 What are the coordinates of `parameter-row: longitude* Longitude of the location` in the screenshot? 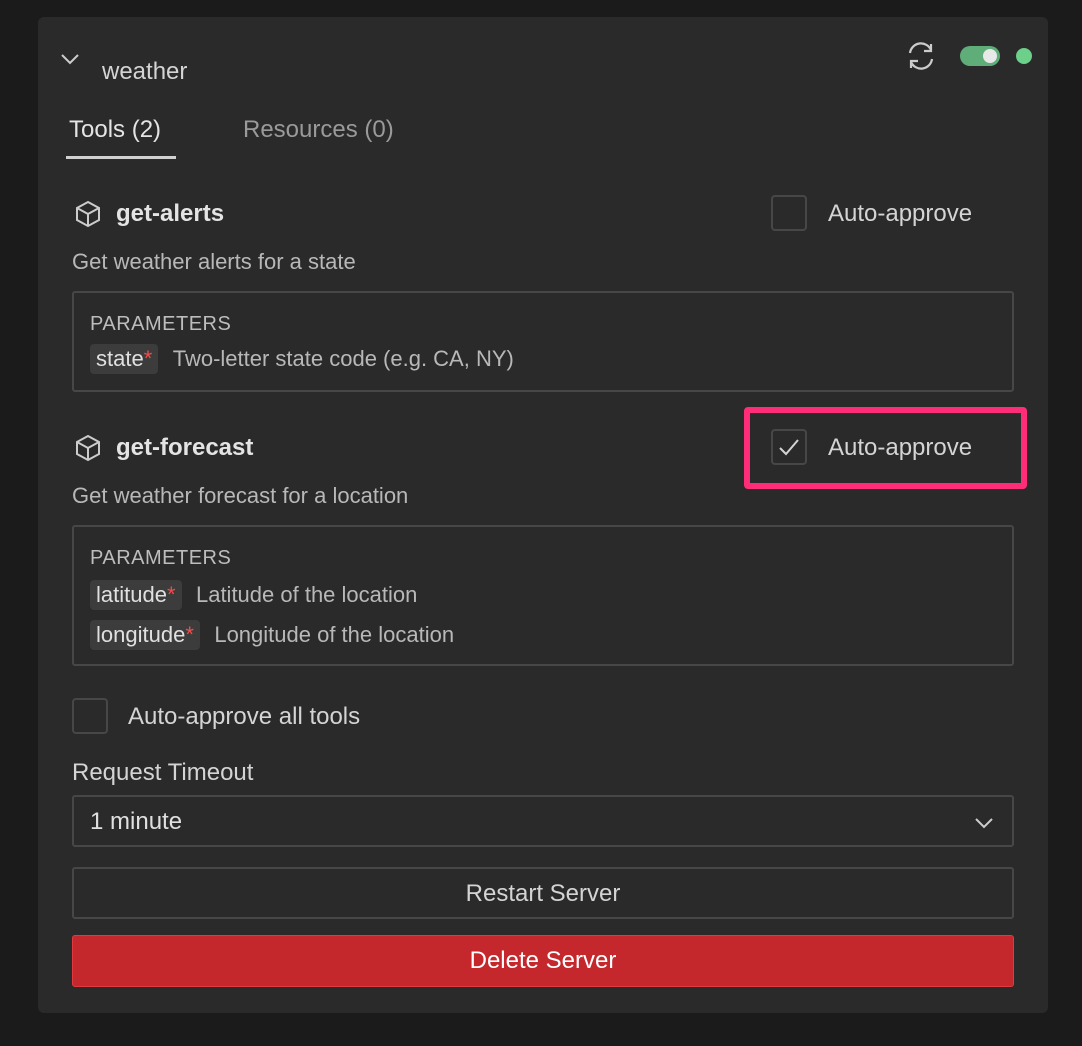 It's located at (272, 635).